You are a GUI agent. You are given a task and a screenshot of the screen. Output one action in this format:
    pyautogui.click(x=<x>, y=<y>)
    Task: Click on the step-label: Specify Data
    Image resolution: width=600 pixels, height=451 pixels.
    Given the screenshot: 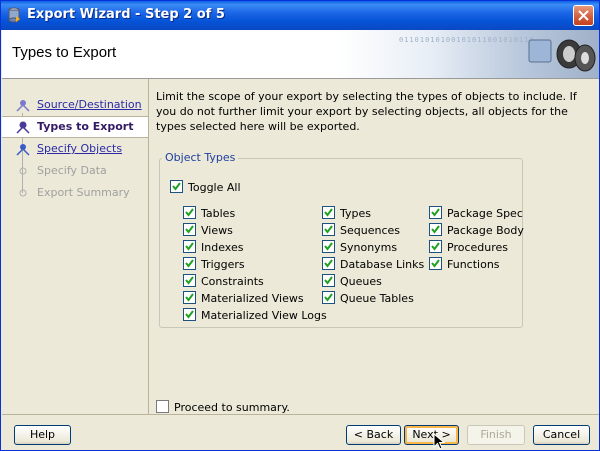 What is the action you would take?
    pyautogui.click(x=72, y=170)
    